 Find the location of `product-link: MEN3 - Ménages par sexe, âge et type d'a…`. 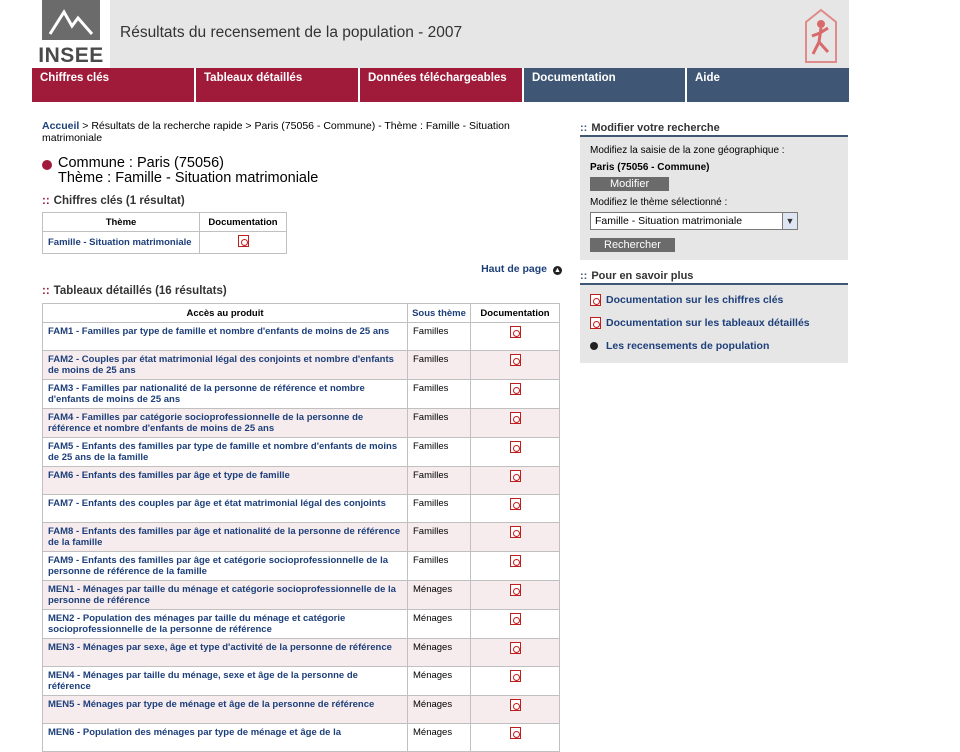

product-link: MEN3 - Ménages par sexe, âge et type d'a… is located at coordinates (220, 647).